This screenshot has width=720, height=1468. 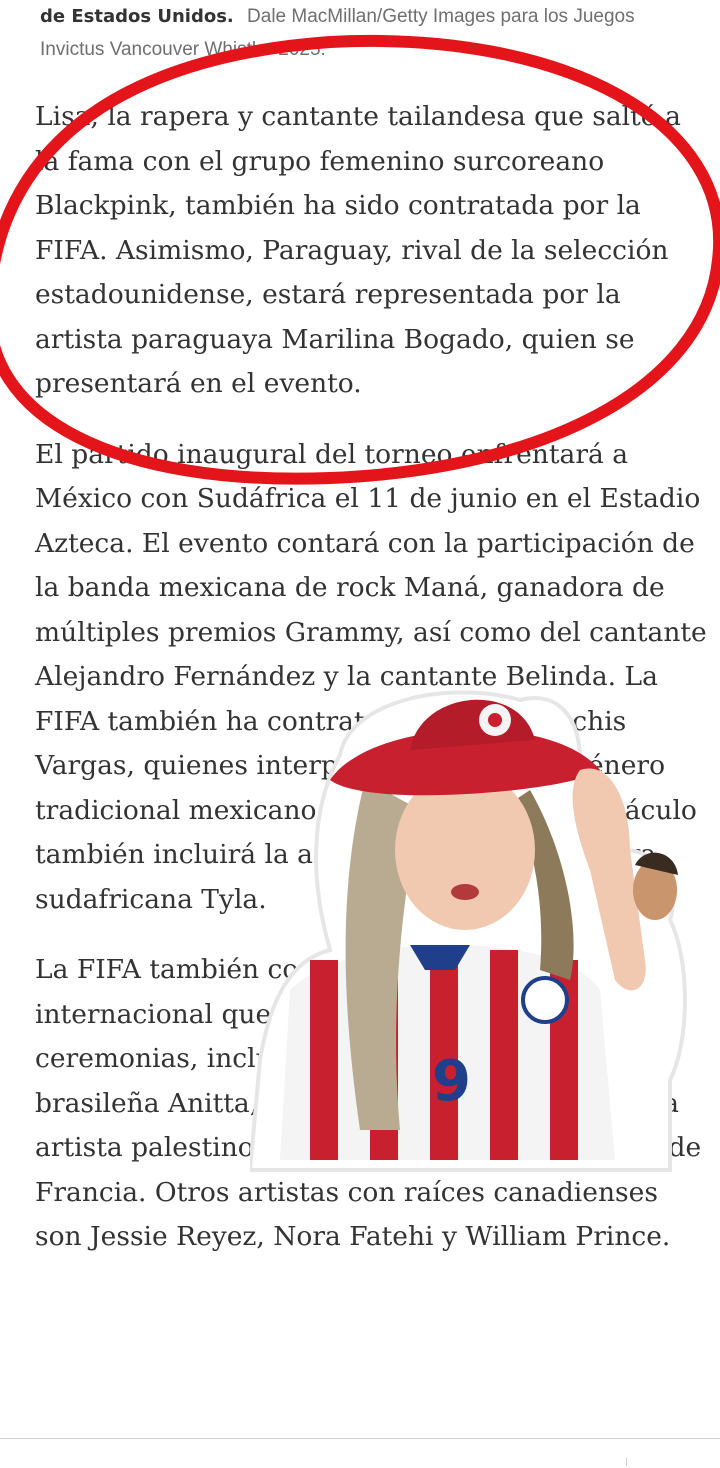 I want to click on scroll-indicator, so click(x=626, y=1462).